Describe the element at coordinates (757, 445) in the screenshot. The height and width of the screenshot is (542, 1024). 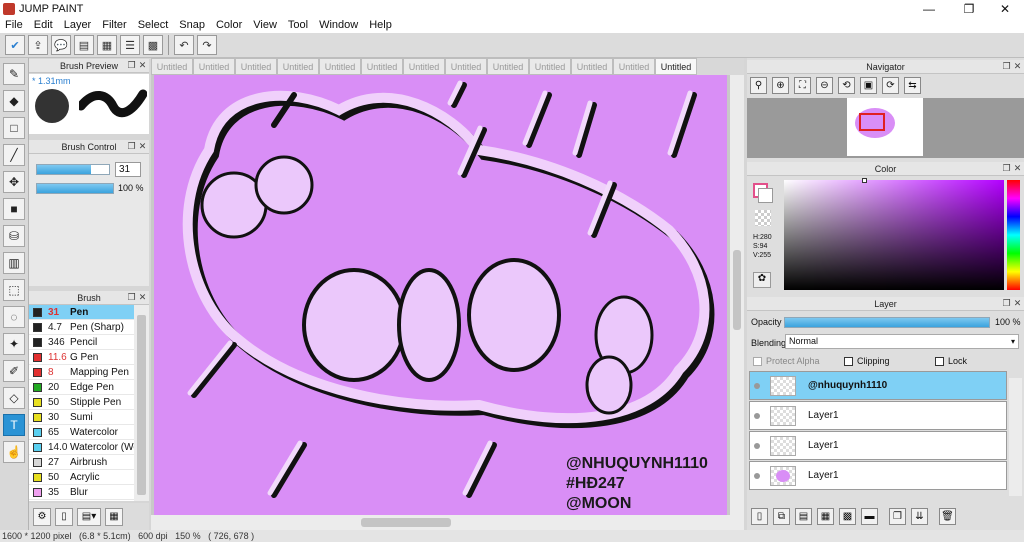
I see `visibility-icon` at that location.